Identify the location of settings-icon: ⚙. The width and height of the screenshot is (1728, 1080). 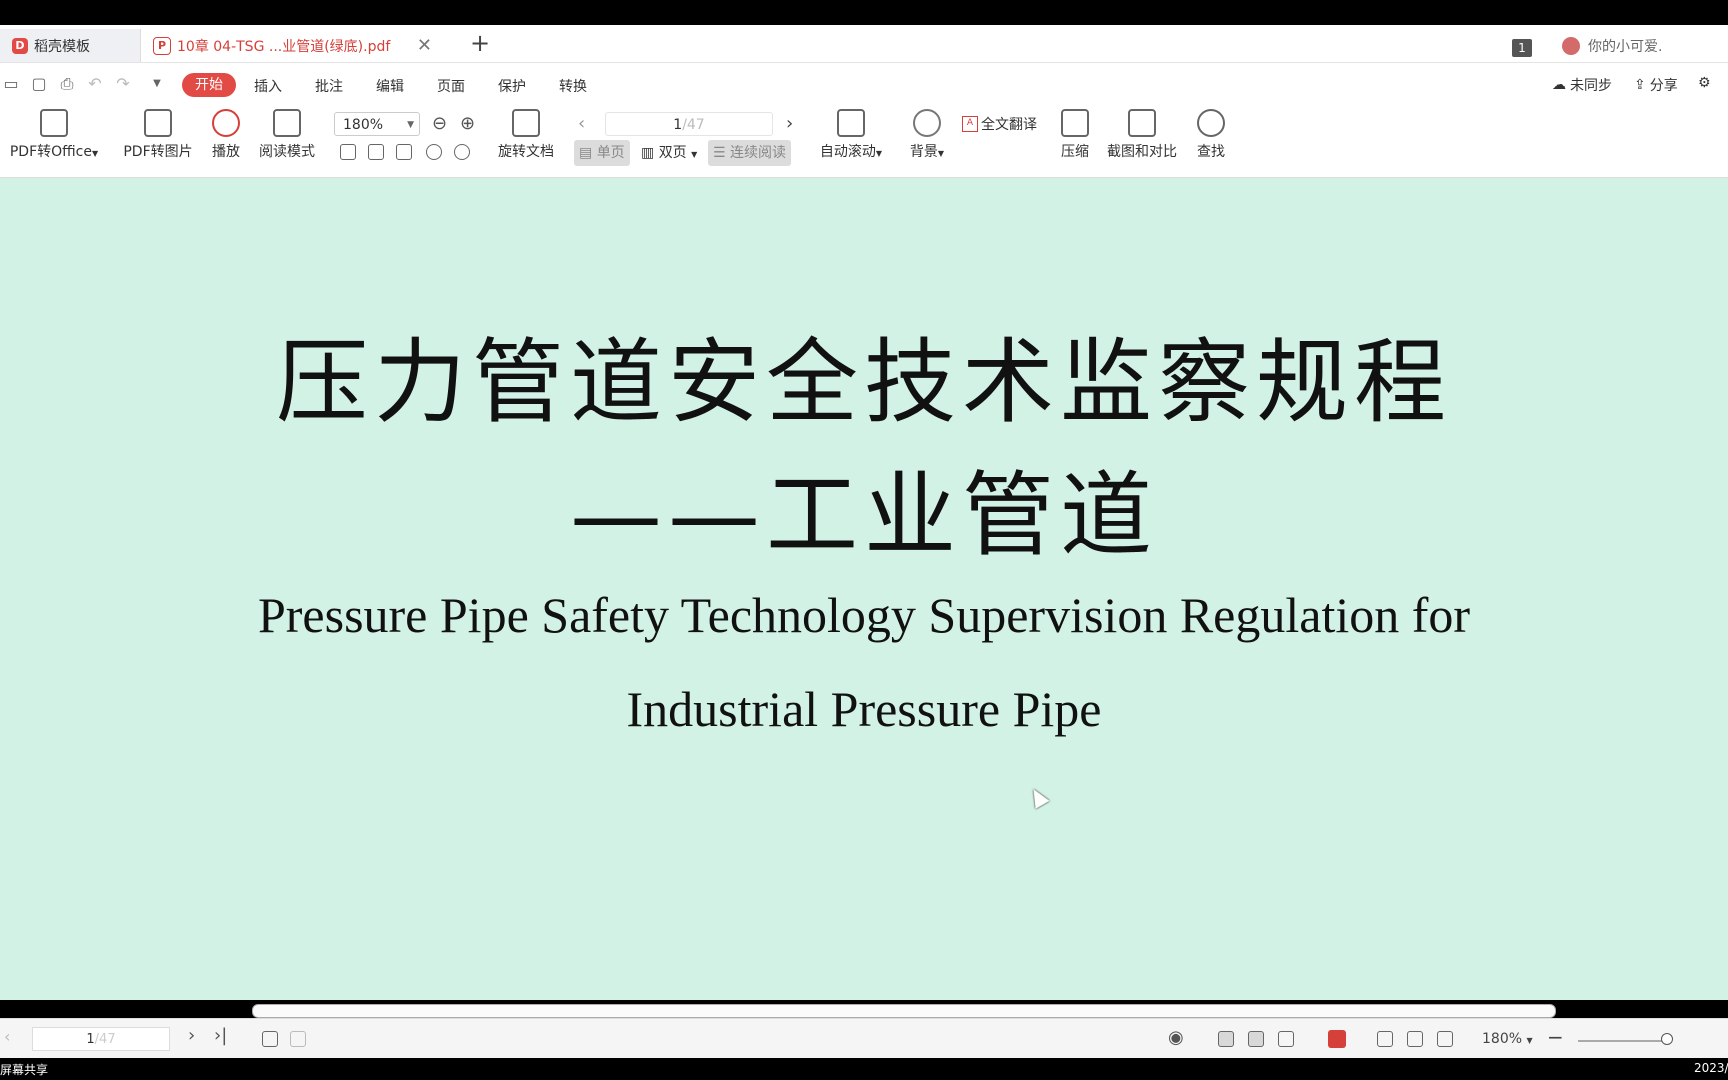
(1704, 83).